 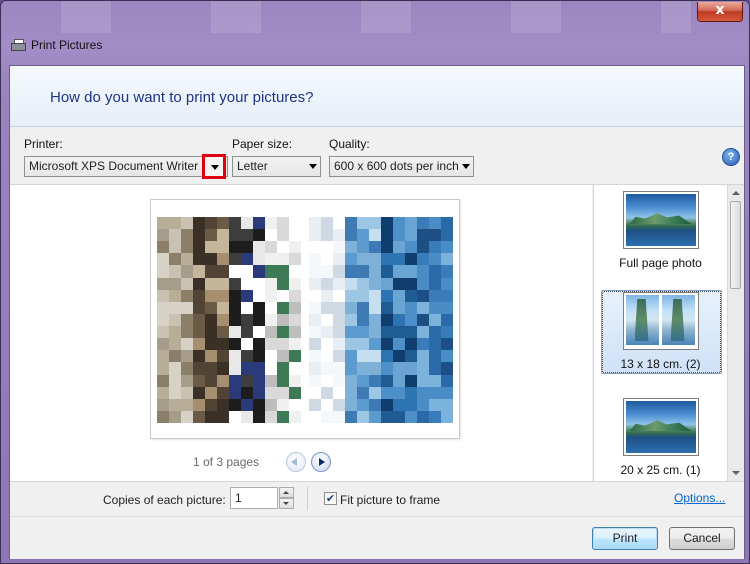 I want to click on fit-to-frame-checkbox: ✔, so click(x=330, y=498).